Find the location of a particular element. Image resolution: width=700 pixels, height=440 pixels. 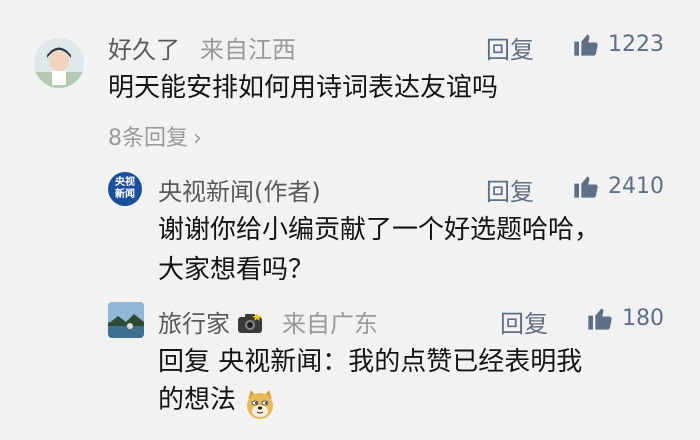

like-count: 180 is located at coordinates (643, 318).